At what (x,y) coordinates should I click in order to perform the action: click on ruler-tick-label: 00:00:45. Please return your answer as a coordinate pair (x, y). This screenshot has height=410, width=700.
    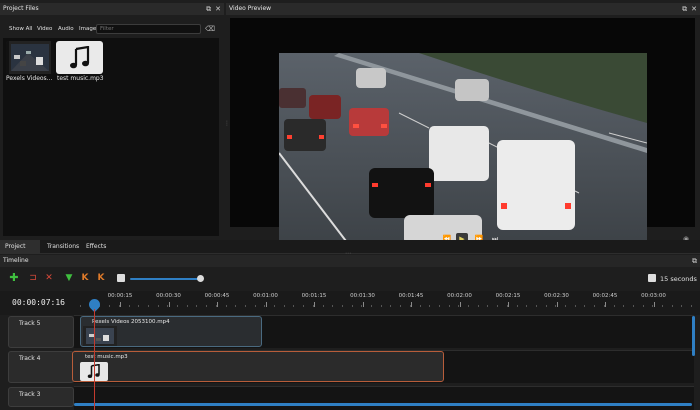
    Looking at the image, I should click on (217, 296).